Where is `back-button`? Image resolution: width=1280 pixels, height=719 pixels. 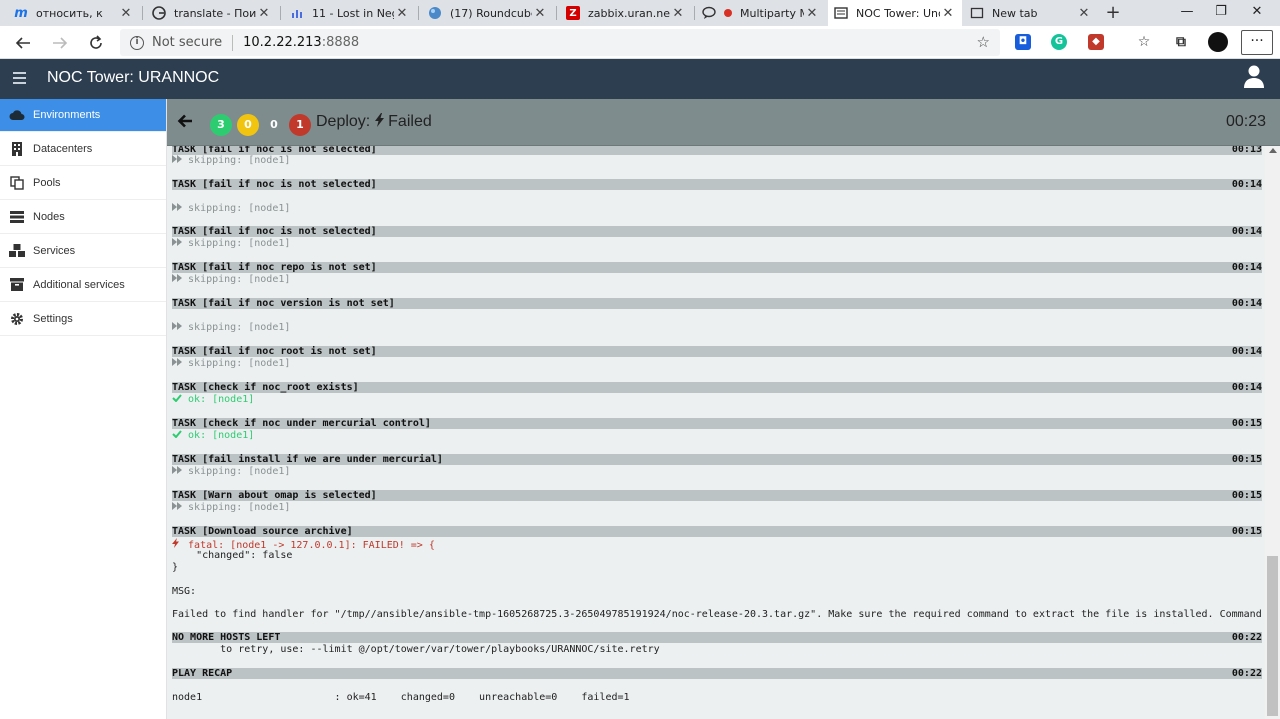
back-button is located at coordinates (23, 43).